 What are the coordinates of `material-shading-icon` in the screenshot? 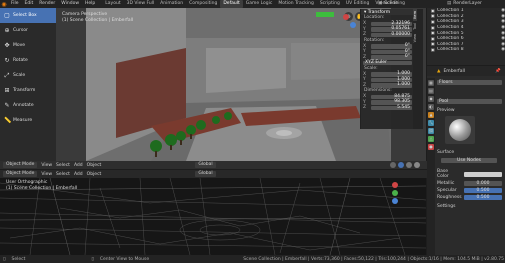 It's located at (408, 165).